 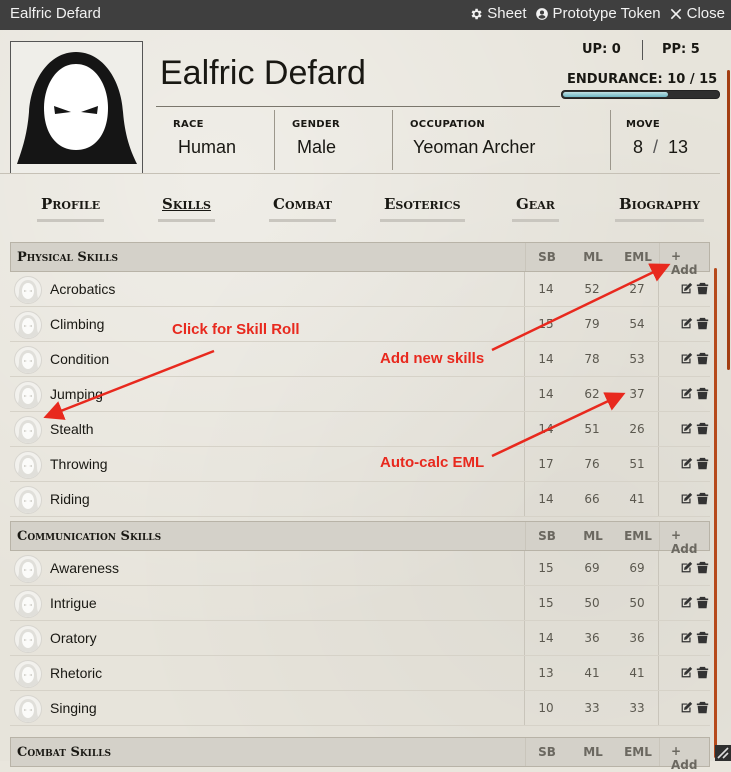 What do you see at coordinates (70, 499) in the screenshot?
I see `skill-name: Riding` at bounding box center [70, 499].